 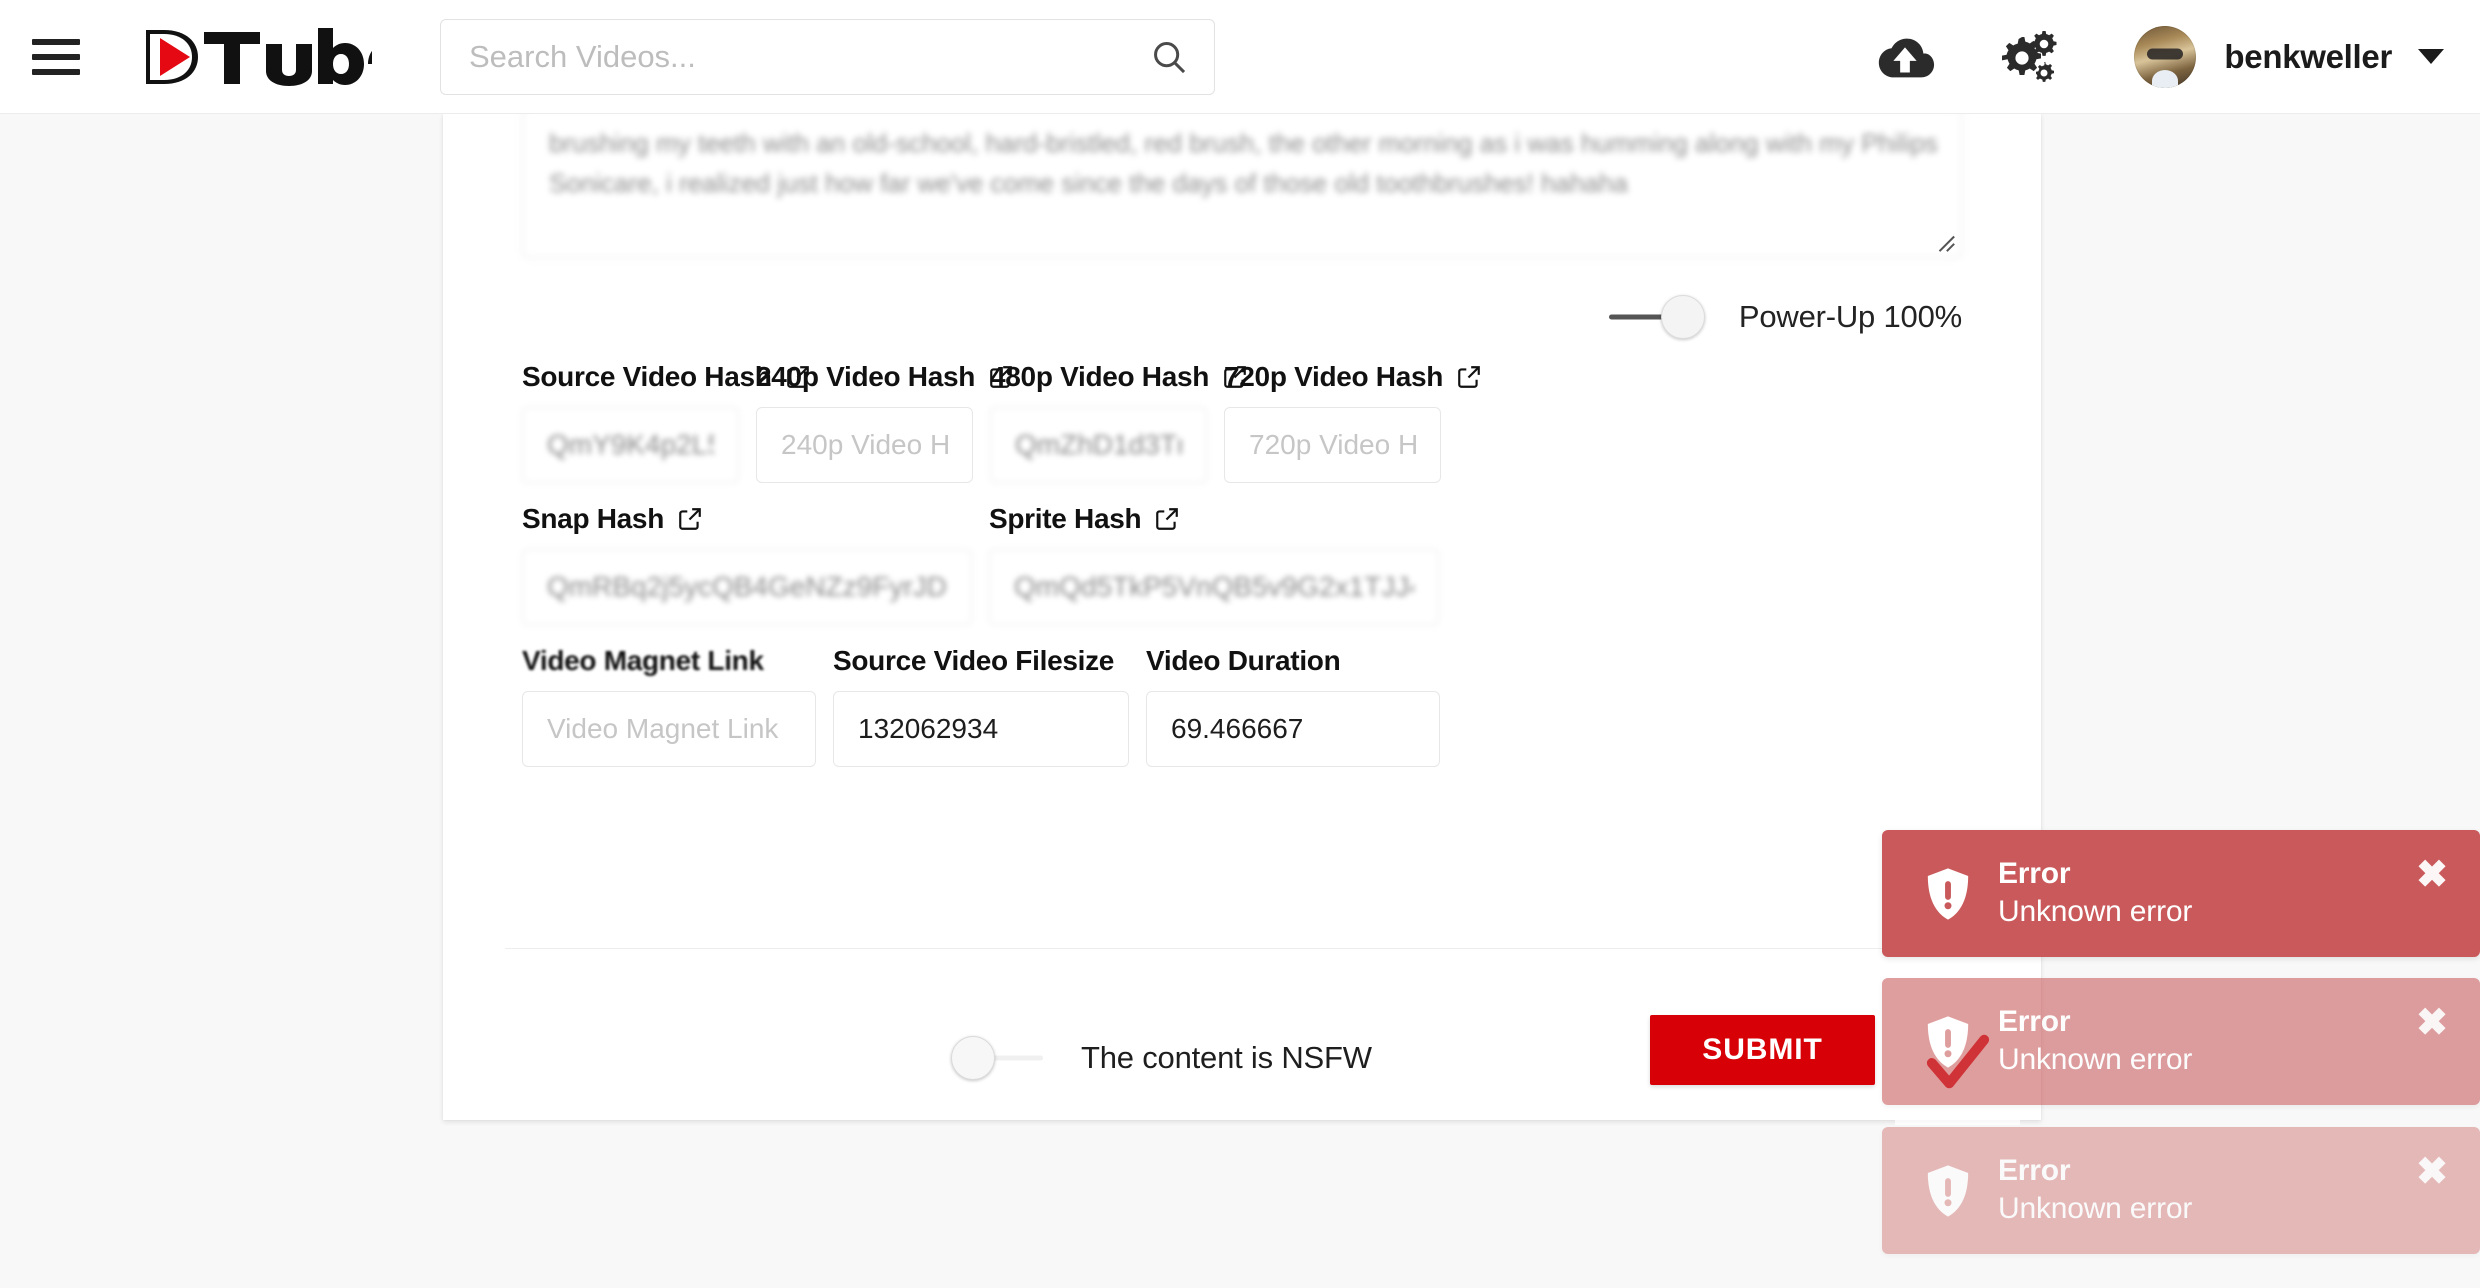 I want to click on field-720p-video-hash: 720p Video Hash, so click(x=1352, y=422).